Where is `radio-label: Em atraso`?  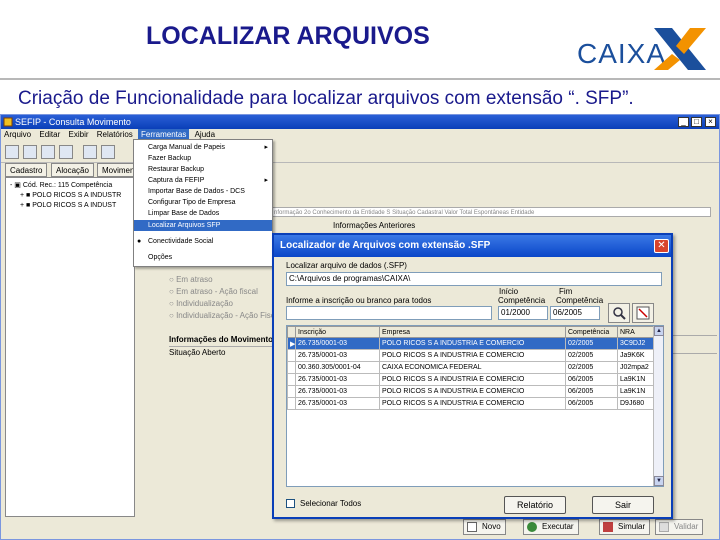
radio-label: Em atraso is located at coordinates (194, 279).